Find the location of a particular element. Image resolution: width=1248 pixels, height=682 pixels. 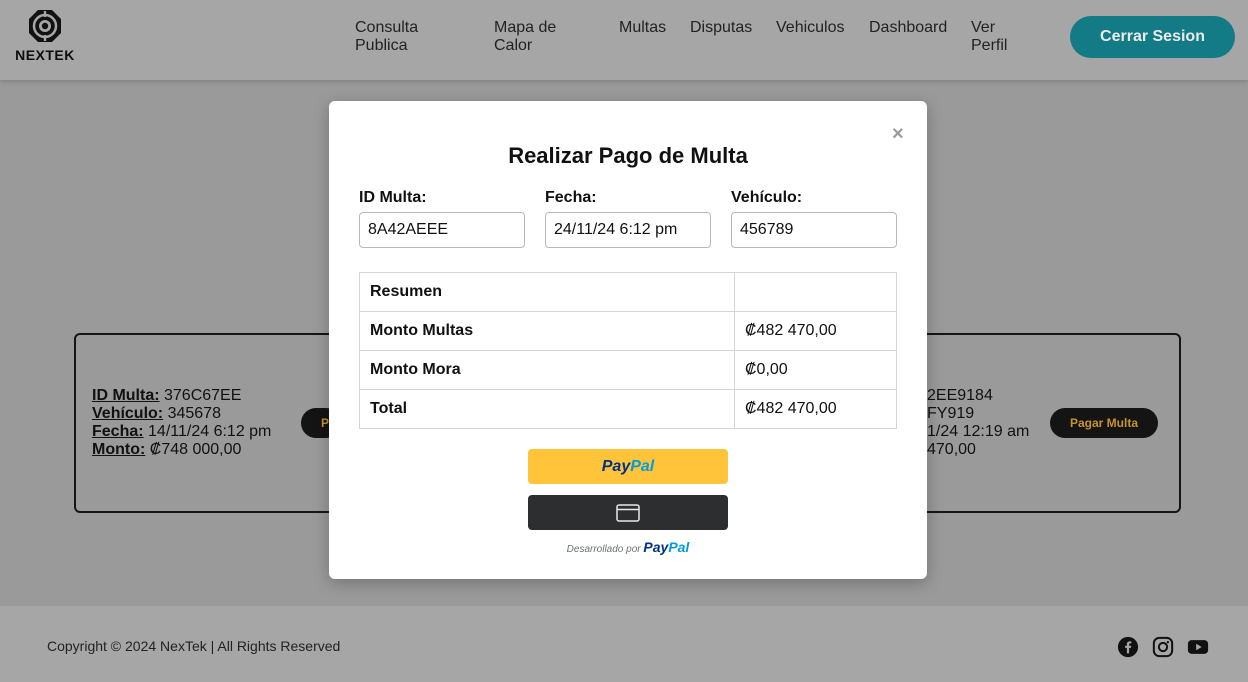

summary-label: Monto Multas is located at coordinates (547, 331).